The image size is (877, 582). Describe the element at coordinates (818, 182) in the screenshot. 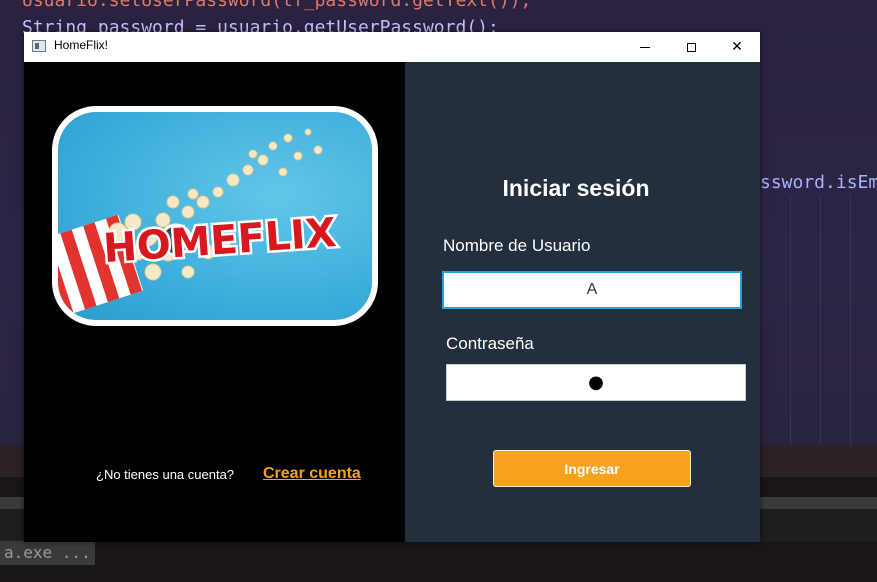

I see `code-line: ssword.isEmp` at that location.